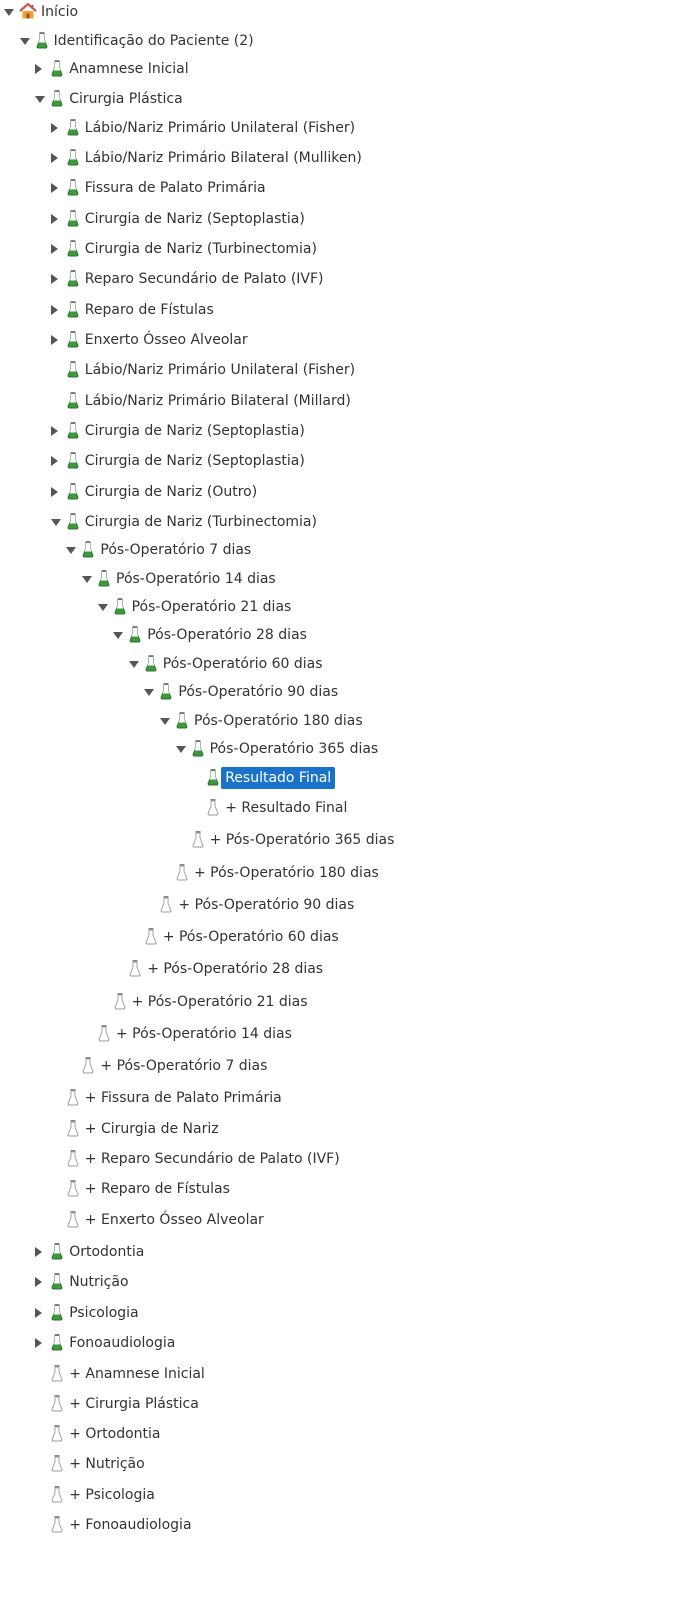 The height and width of the screenshot is (1602, 688). I want to click on tree-node-label: Identificação do Paciente (2), so click(154, 41).